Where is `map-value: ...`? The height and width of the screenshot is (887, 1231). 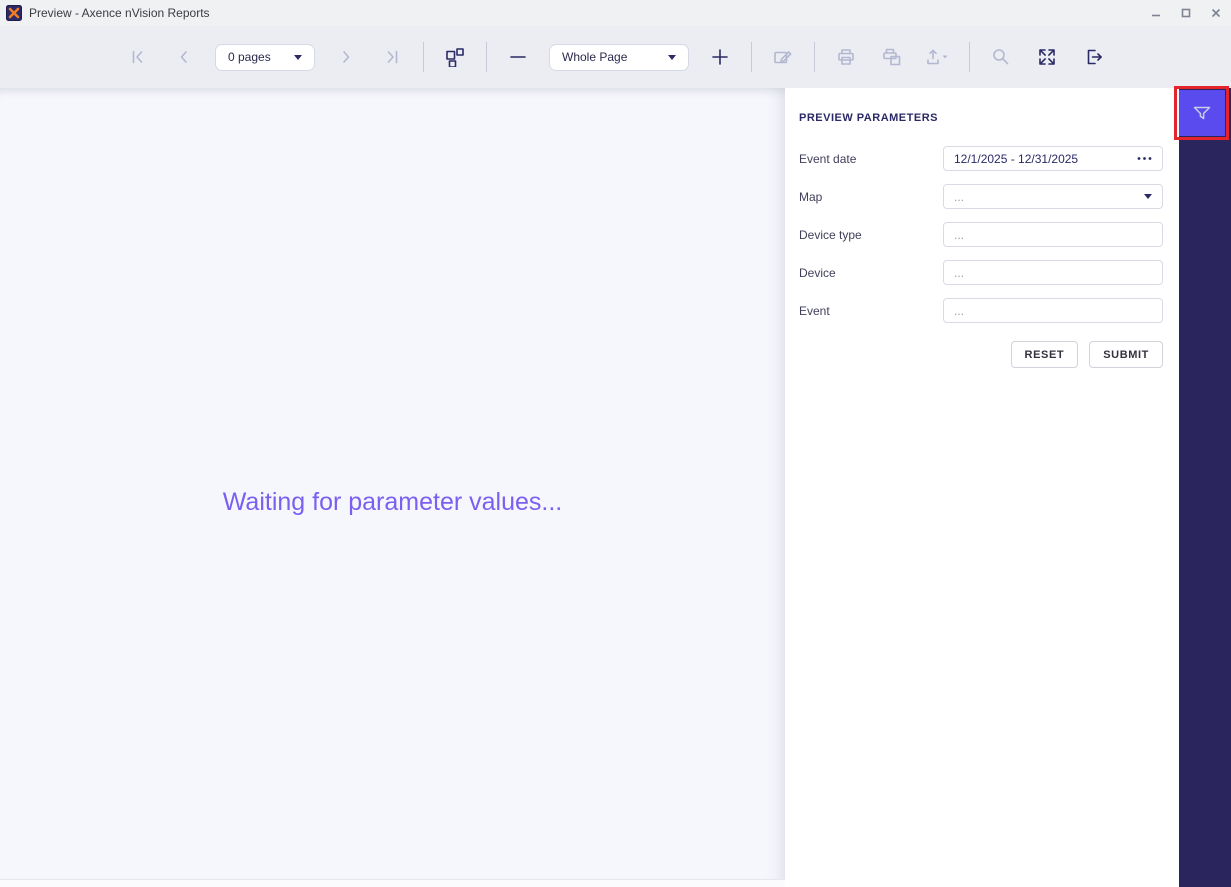 map-value: ... is located at coordinates (959, 196).